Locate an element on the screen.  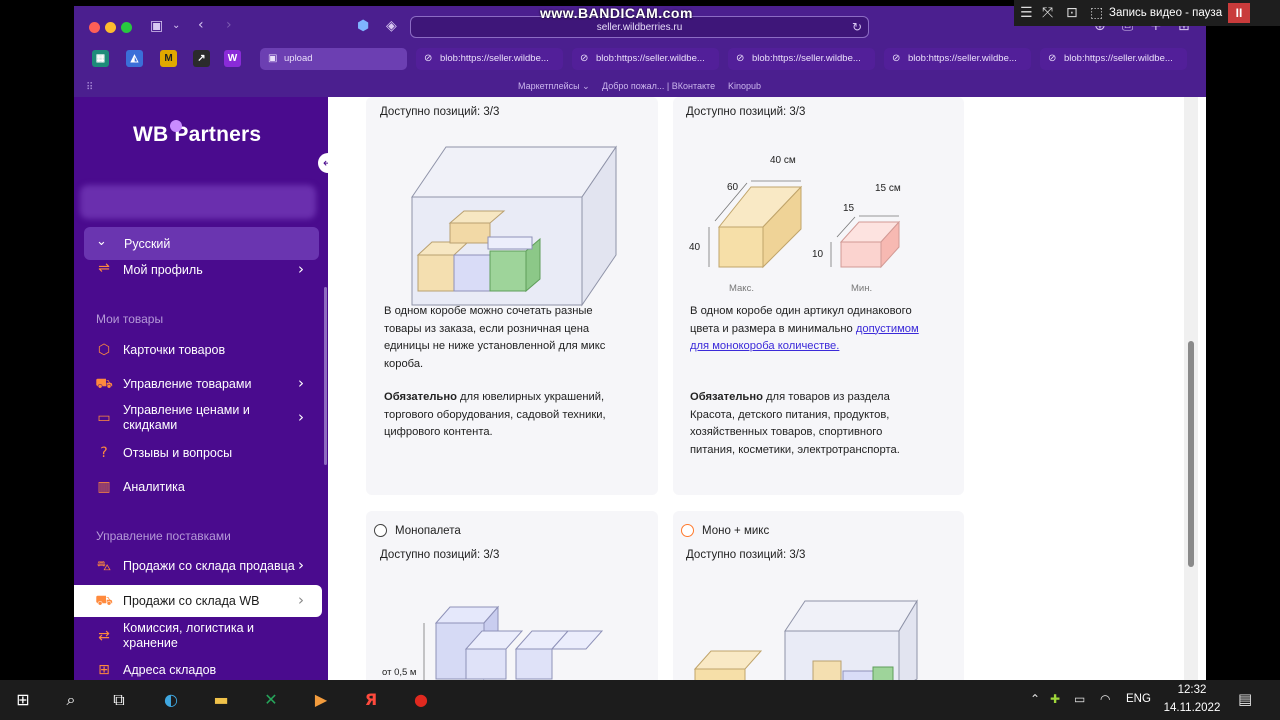
sidebar-item-label: Мой профиль is located at coordinates (163, 270).